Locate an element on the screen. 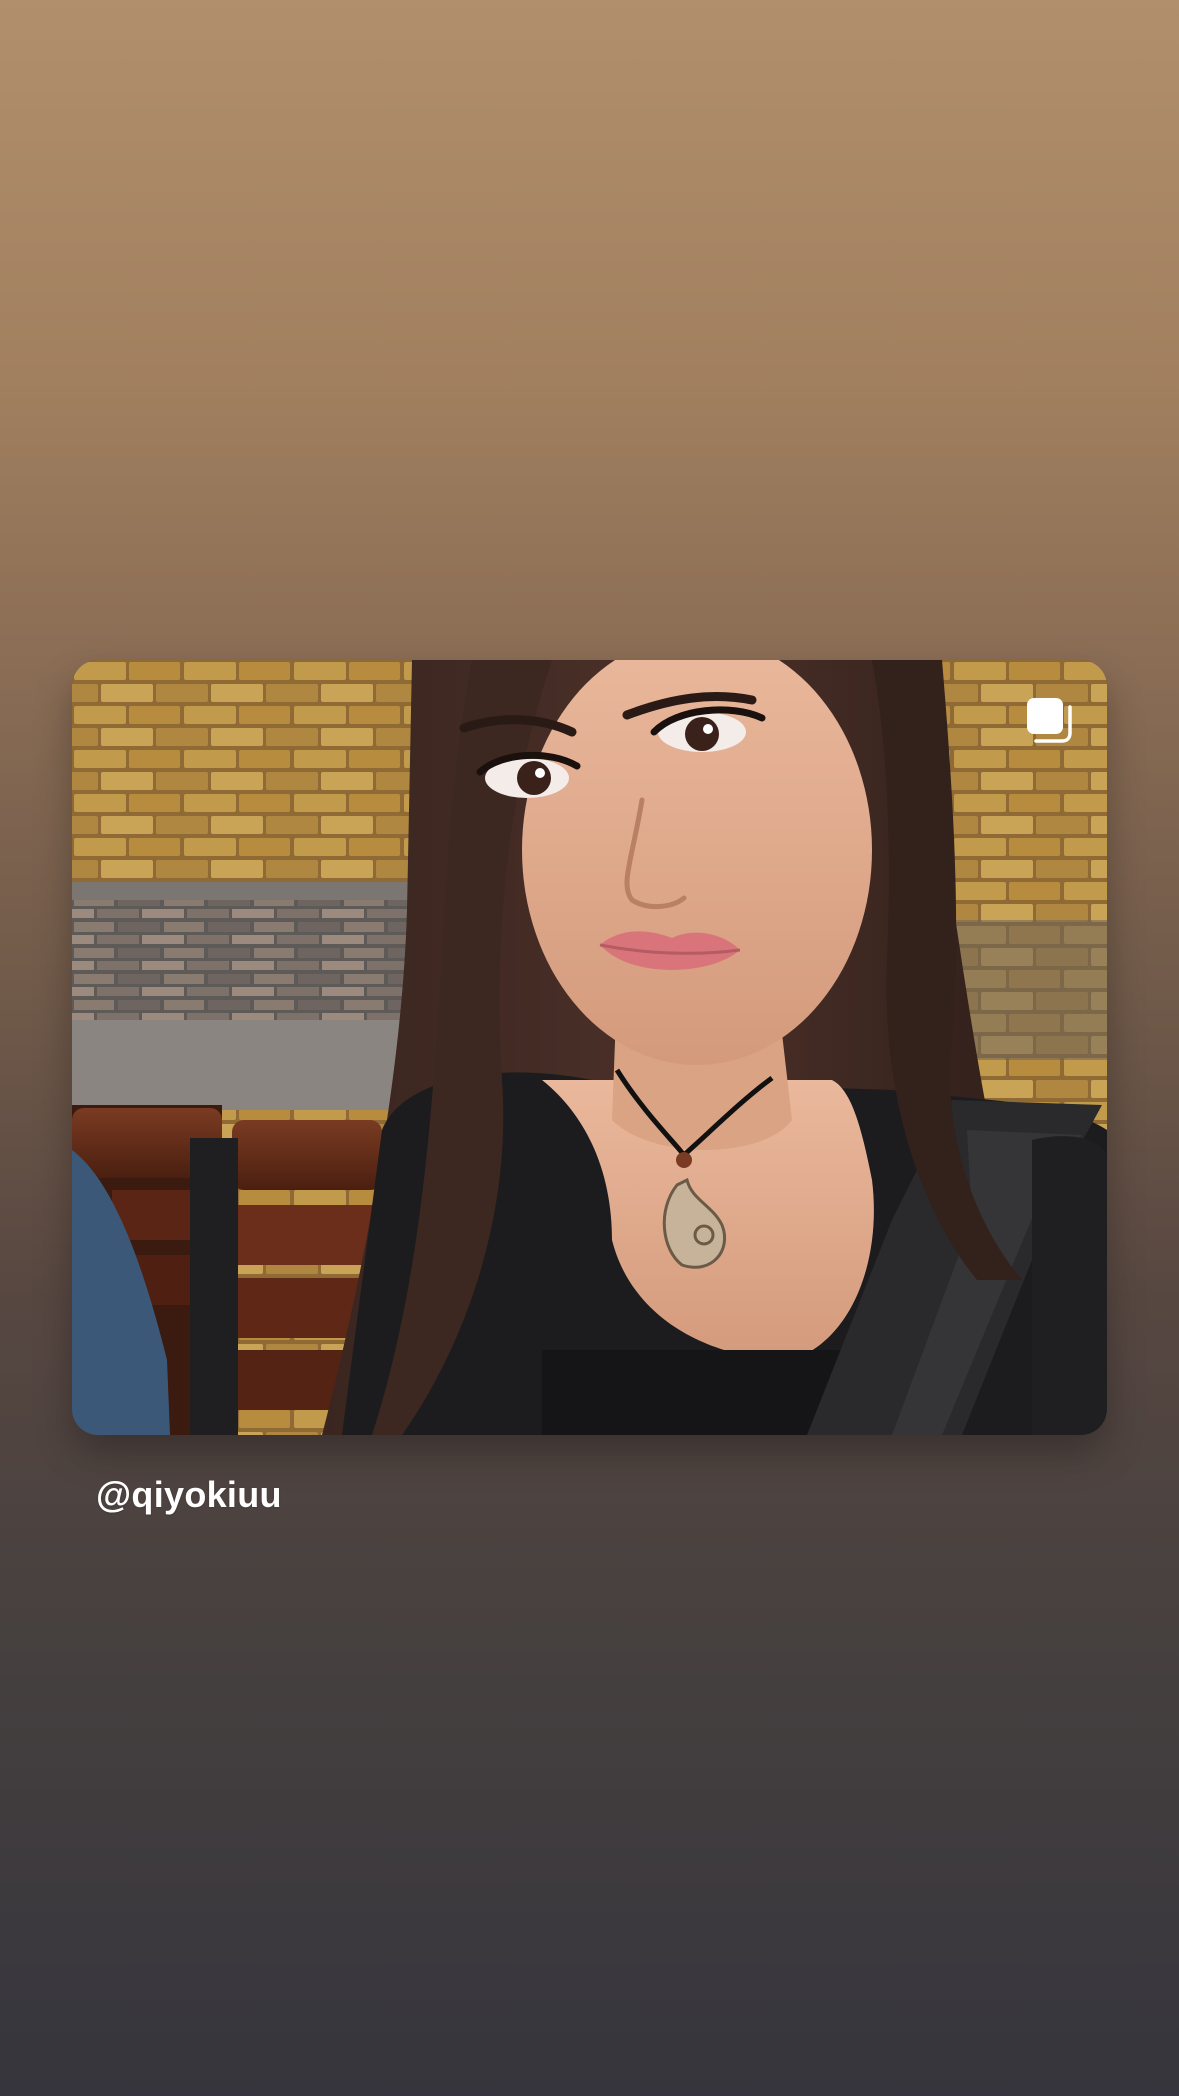 Image resolution: width=1179 pixels, height=2096 pixels. post-author-username: @qiyokiuu is located at coordinates (189, 1495).